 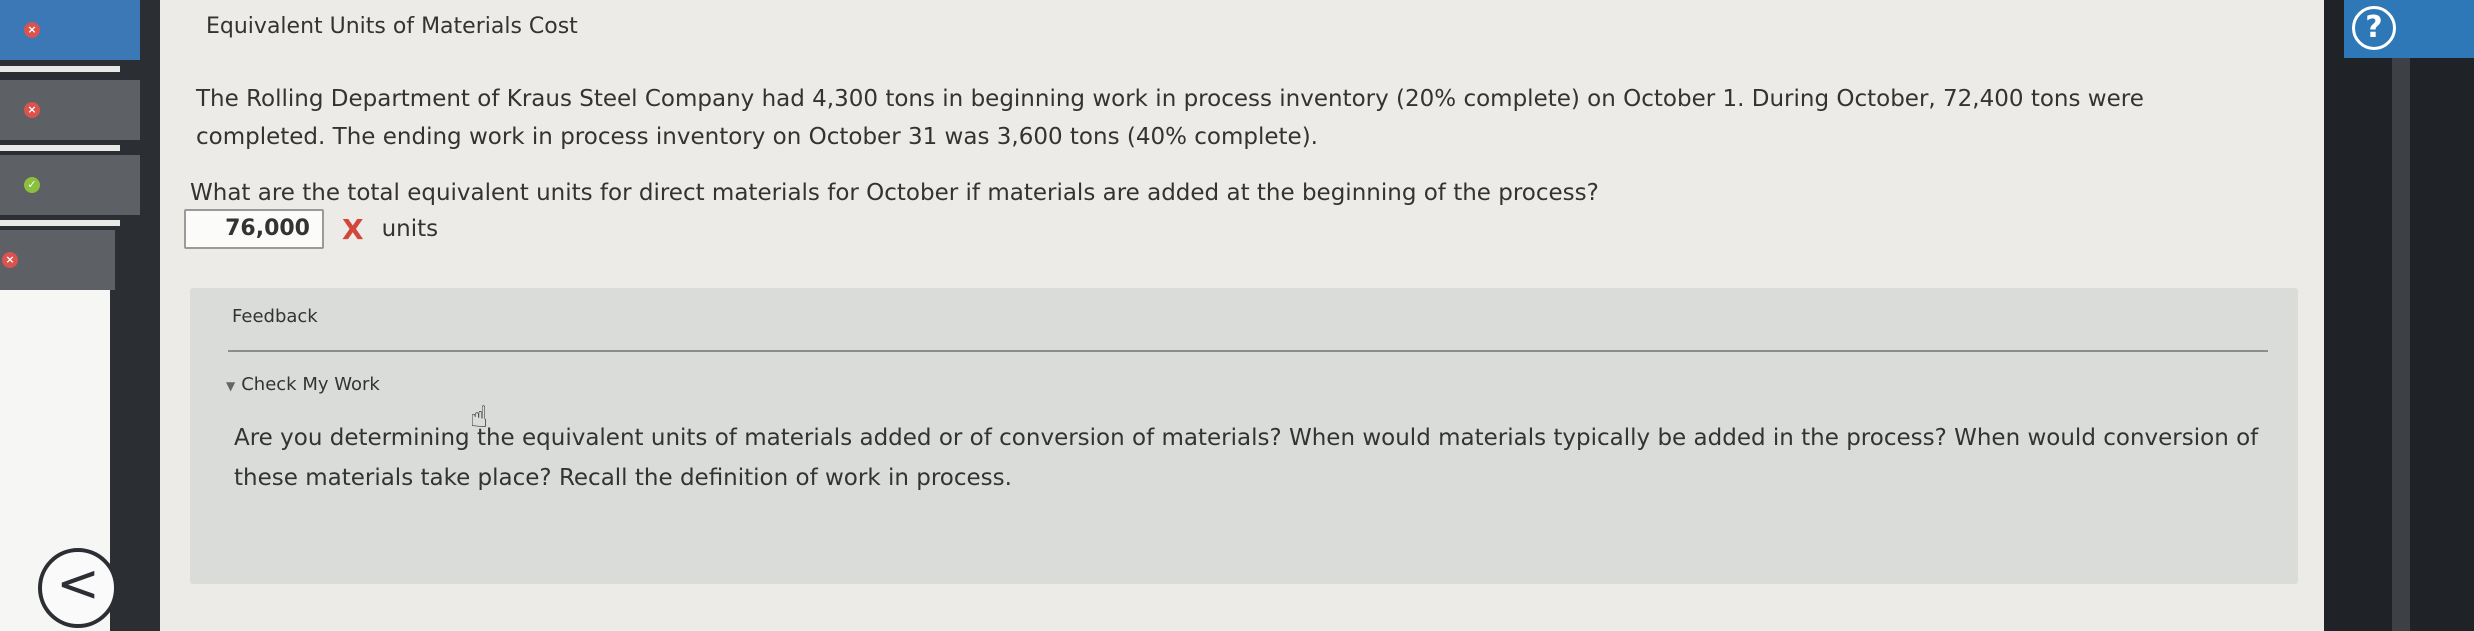 I want to click on feedback-label: Feedback, so click(x=275, y=316).